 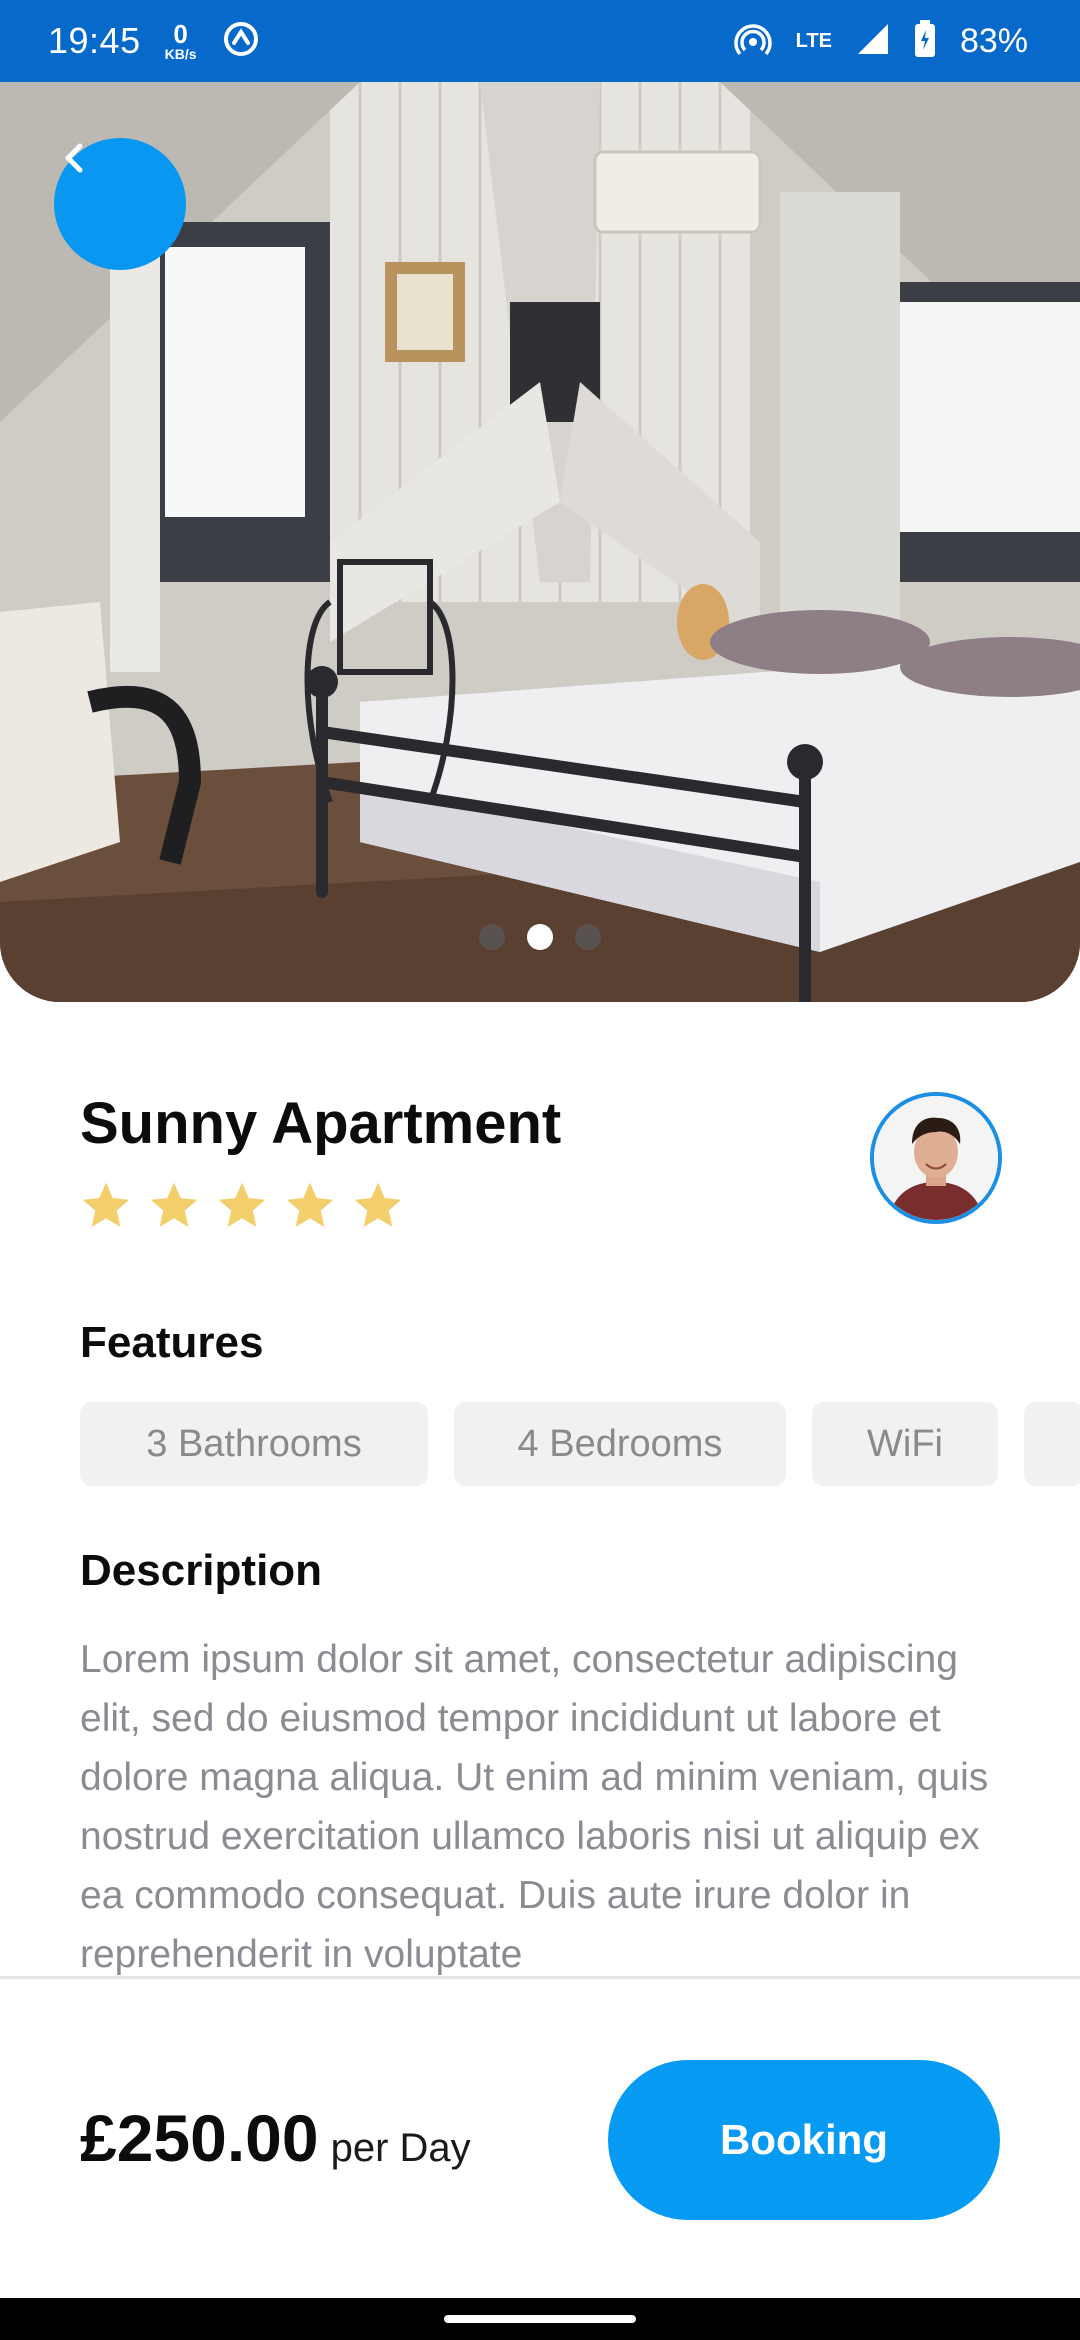 I want to click on divider, so click(x=540, y=1977).